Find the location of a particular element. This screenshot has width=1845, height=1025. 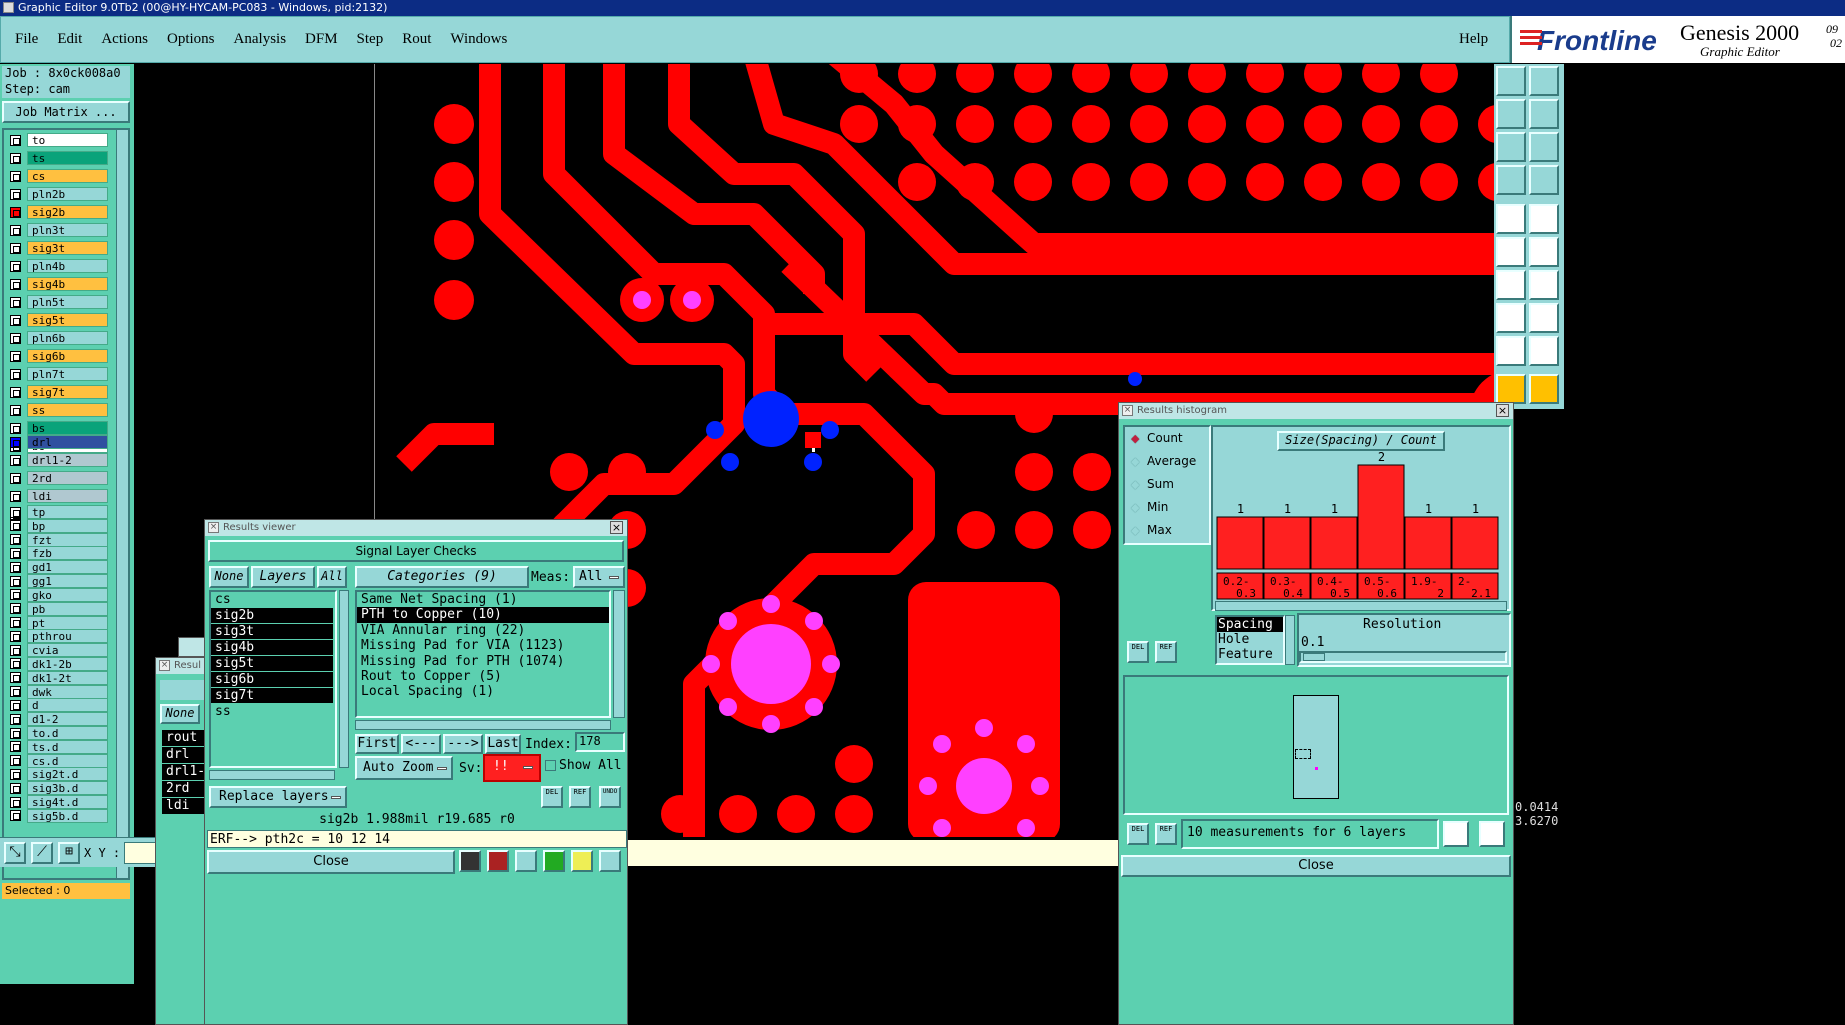

slider-thumb is located at coordinates (1314, 657).